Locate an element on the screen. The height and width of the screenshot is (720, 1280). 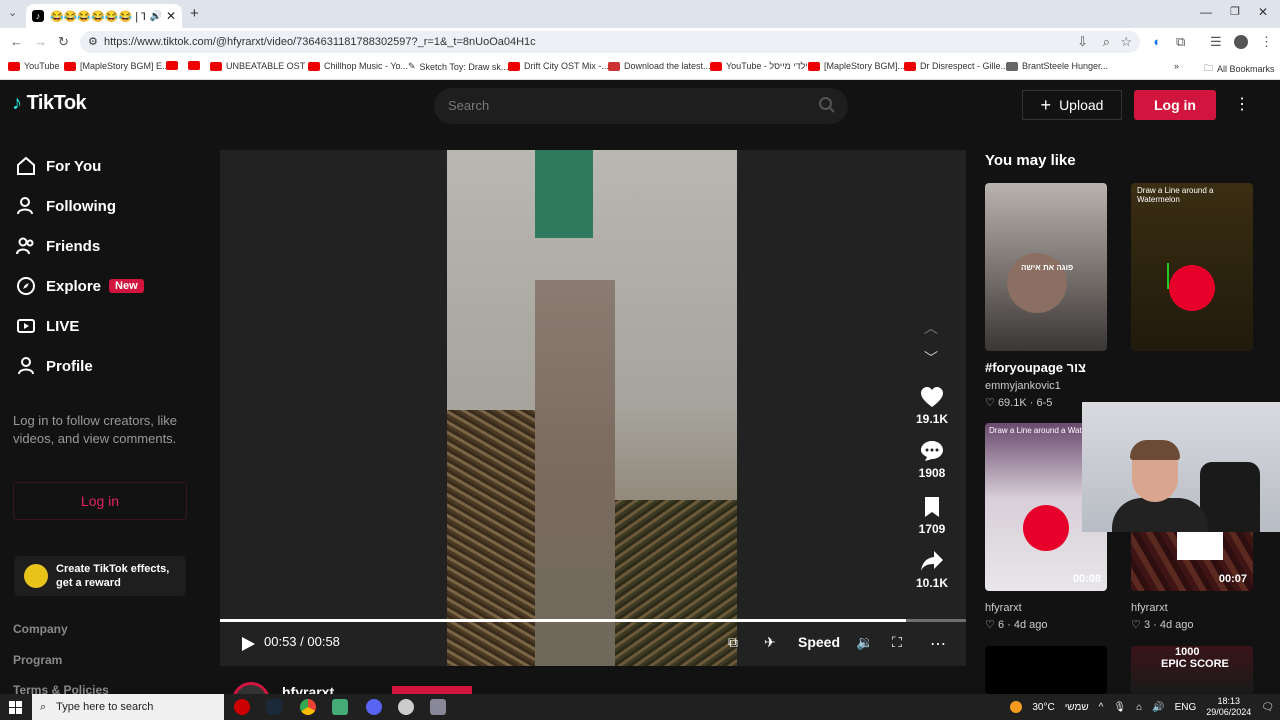
taskbar-search-input: ⌕ Type here to search is located at coordinates (128, 707).